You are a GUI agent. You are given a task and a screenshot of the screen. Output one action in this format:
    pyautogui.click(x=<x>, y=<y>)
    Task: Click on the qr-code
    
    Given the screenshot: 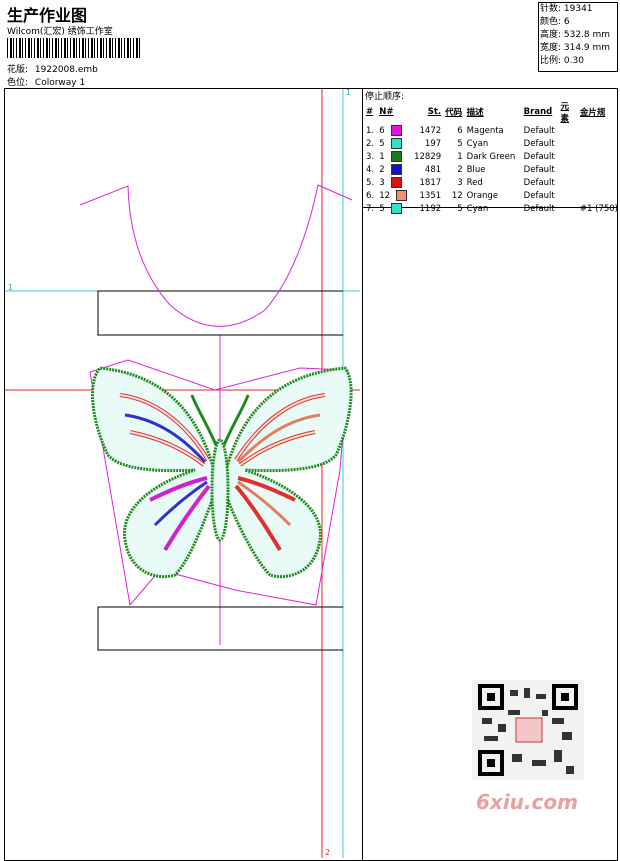 What is the action you would take?
    pyautogui.click(x=528, y=730)
    